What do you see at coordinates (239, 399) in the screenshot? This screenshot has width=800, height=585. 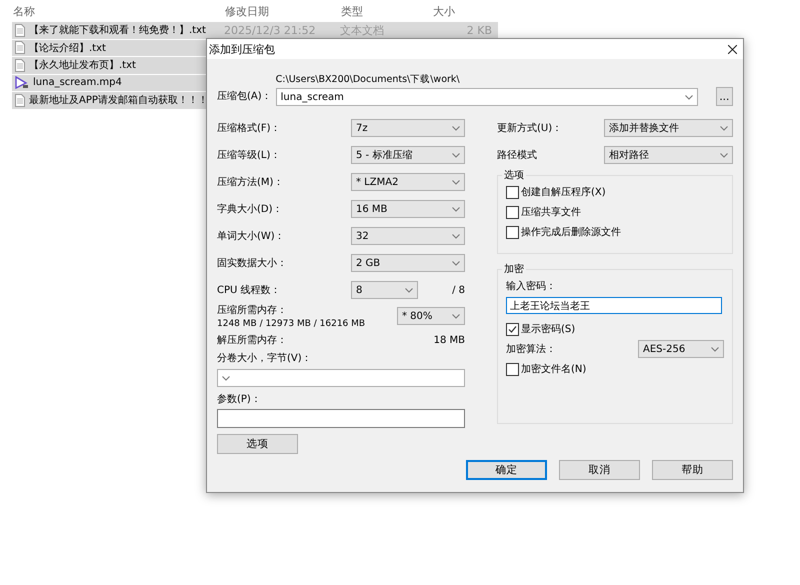 I see `field-label: 参数(P)：` at bounding box center [239, 399].